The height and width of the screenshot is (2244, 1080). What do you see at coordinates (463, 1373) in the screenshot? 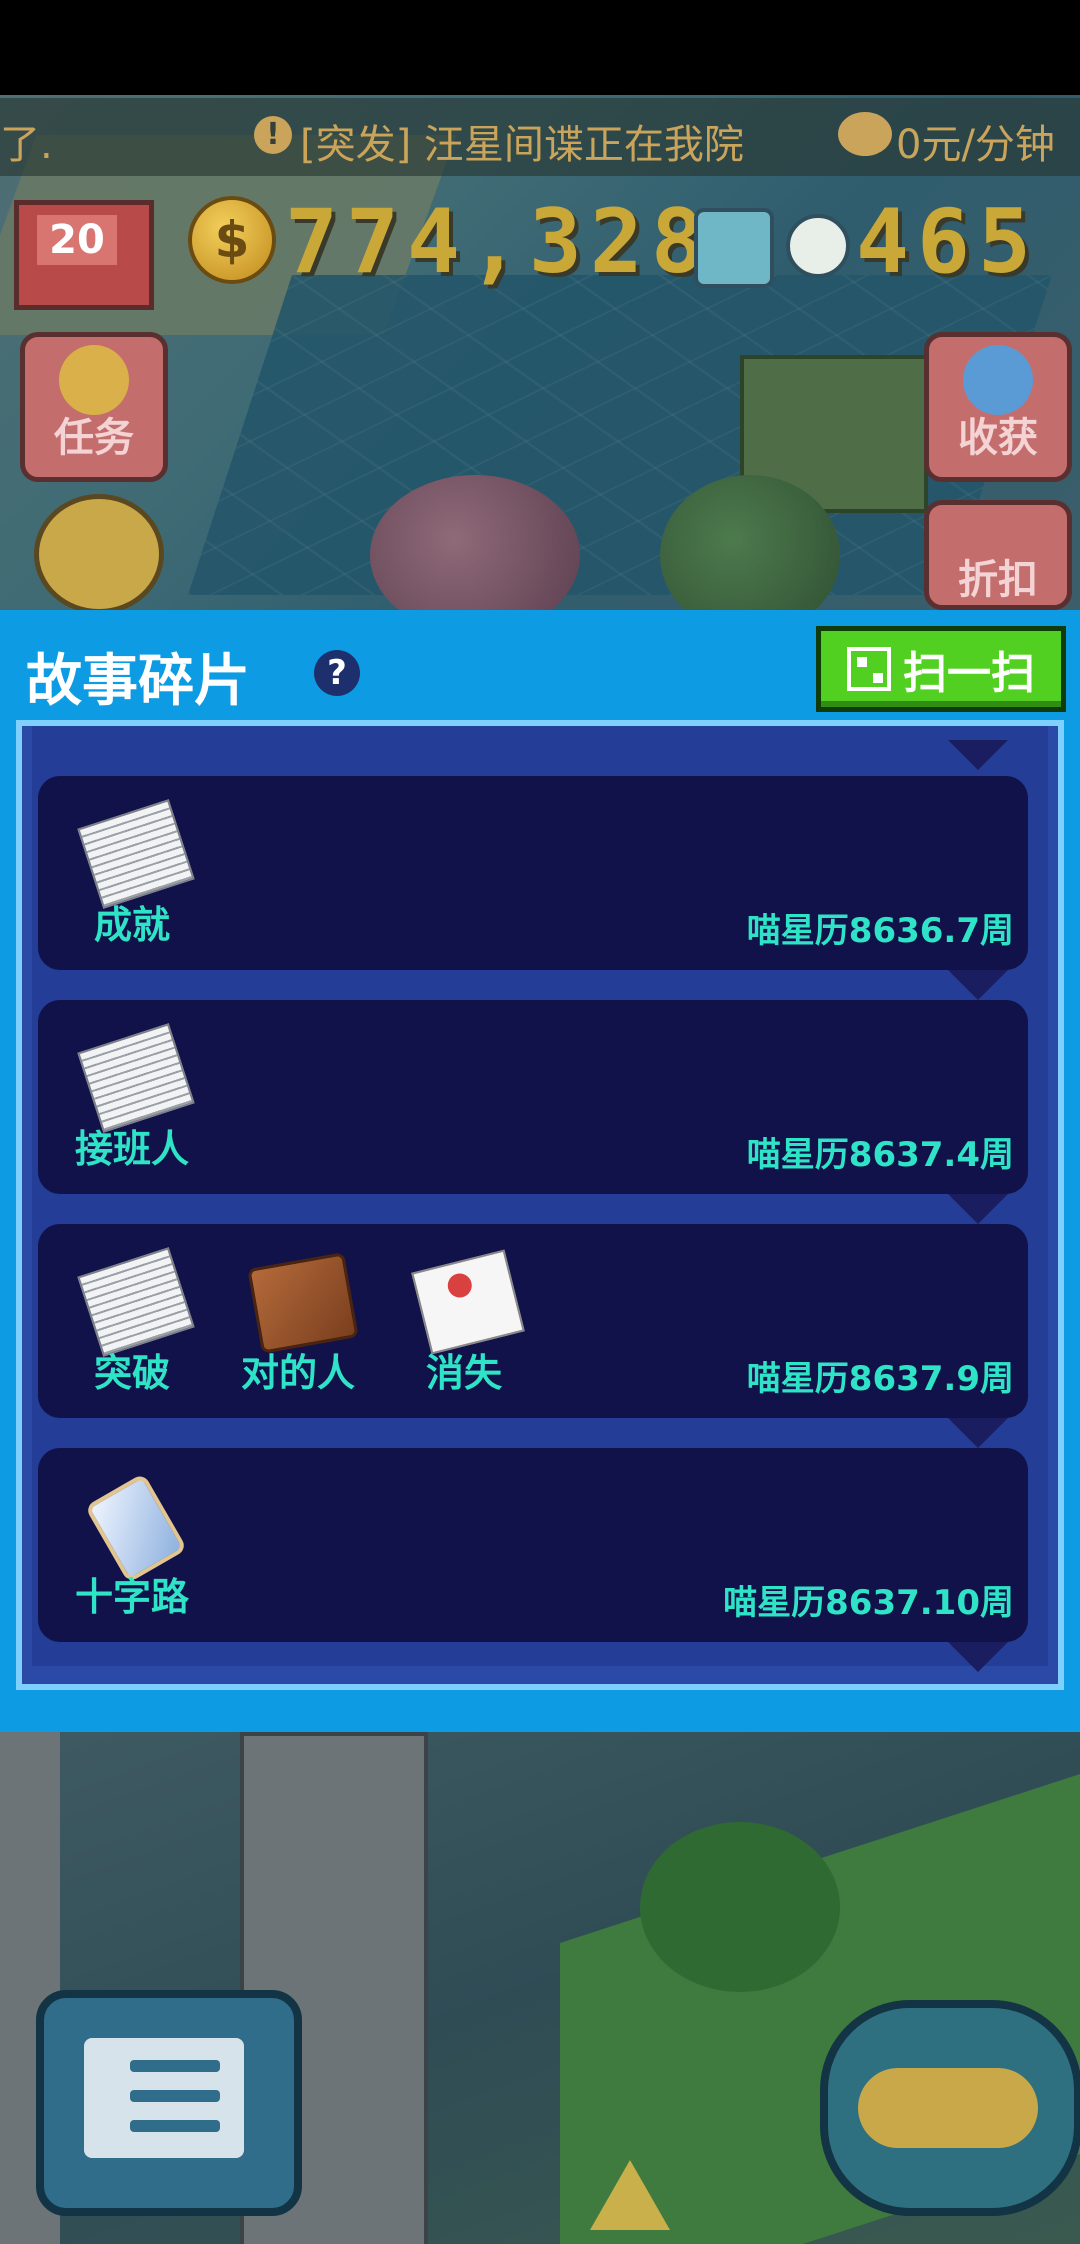
I see `fragment-name: 消失` at bounding box center [463, 1373].